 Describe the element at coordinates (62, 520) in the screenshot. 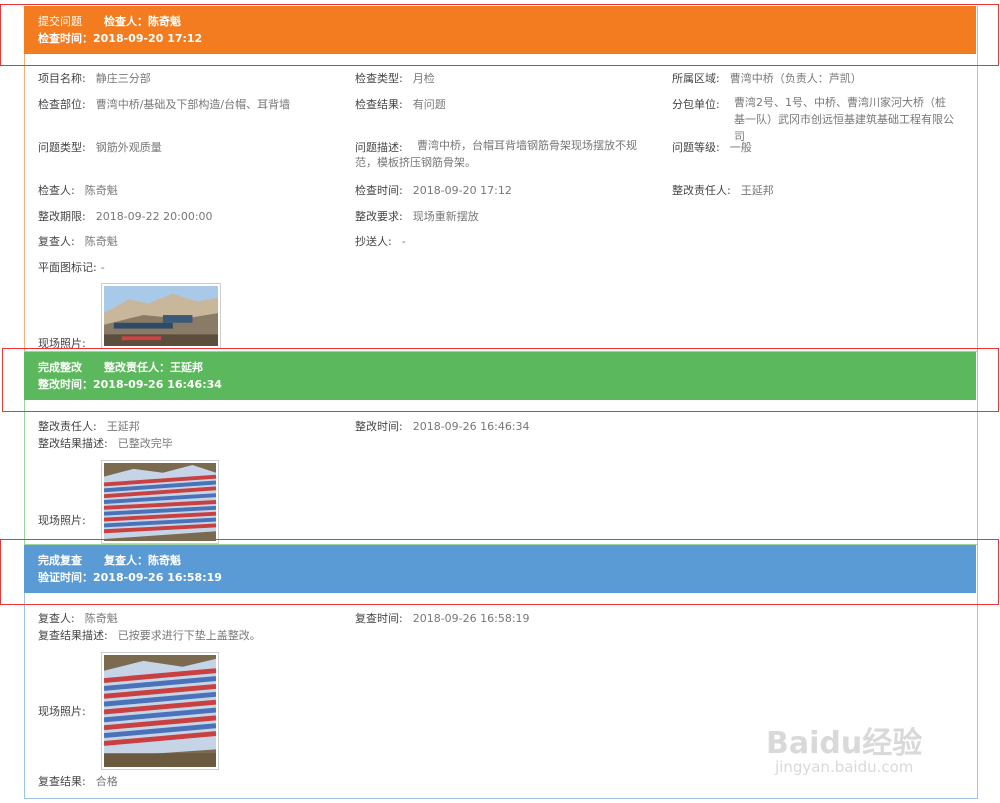

I see `photo-label-2: 现场照片:` at that location.